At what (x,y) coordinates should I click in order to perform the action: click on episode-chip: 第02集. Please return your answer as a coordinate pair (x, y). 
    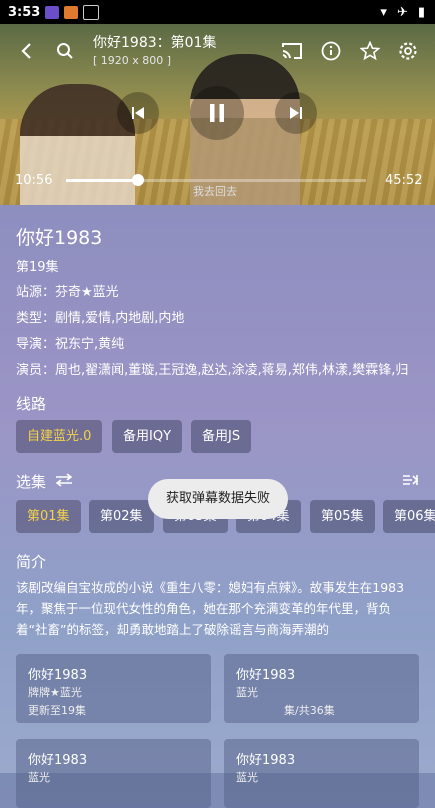
    Looking at the image, I should click on (121, 516).